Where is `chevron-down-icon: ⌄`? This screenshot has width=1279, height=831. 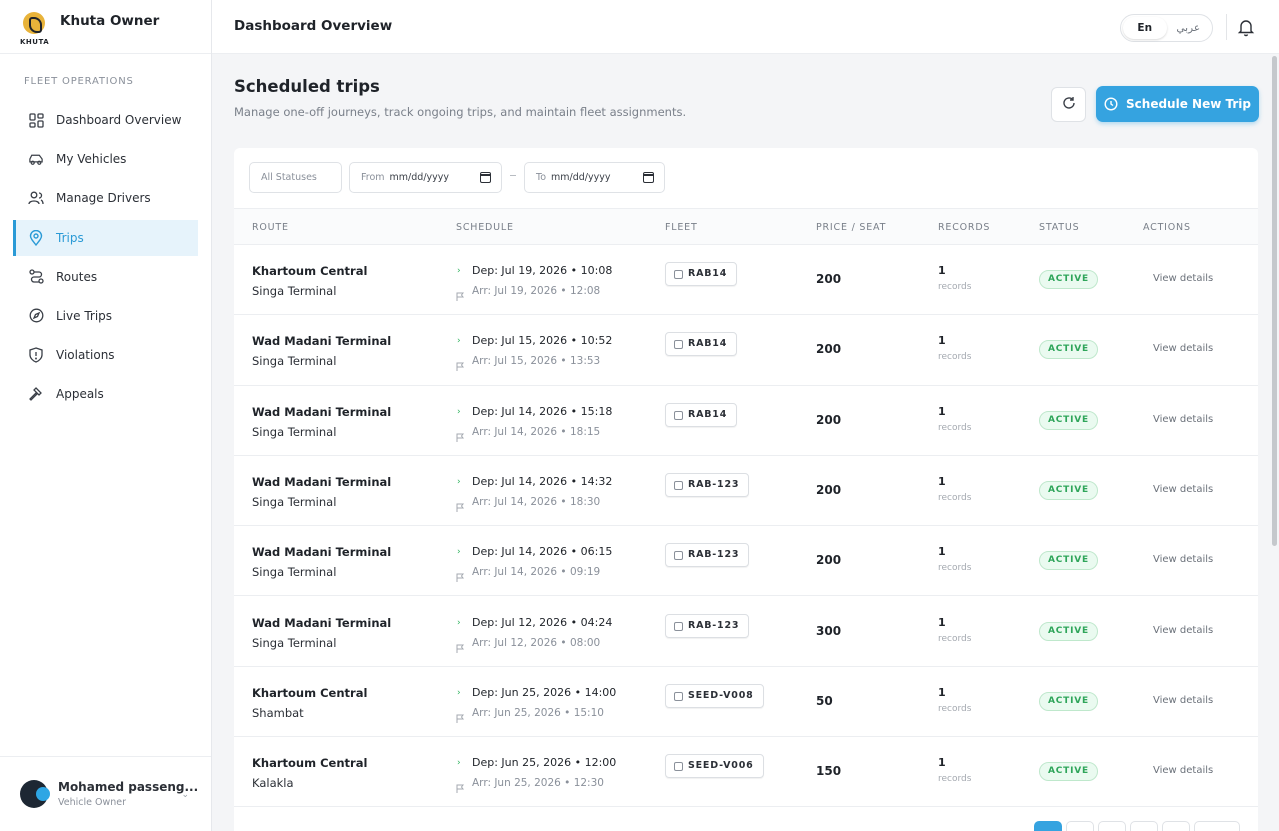 chevron-down-icon: ⌄ is located at coordinates (185, 795).